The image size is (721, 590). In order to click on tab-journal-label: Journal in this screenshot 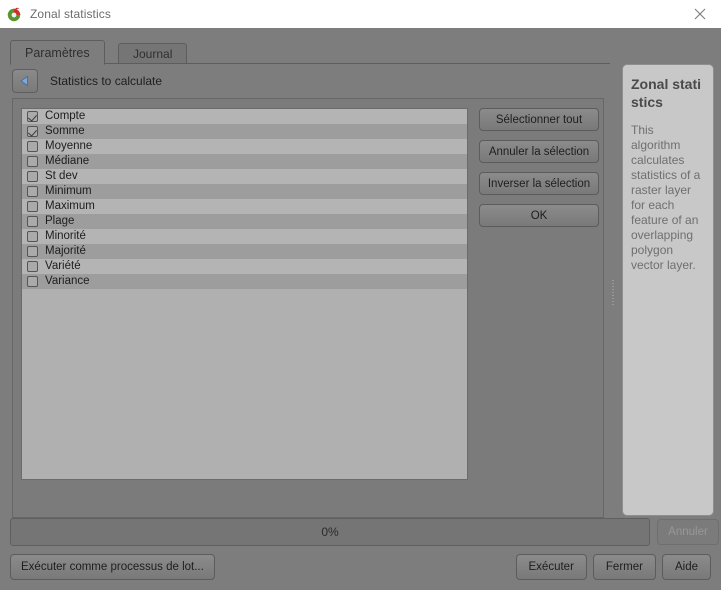, I will do `click(153, 53)`.